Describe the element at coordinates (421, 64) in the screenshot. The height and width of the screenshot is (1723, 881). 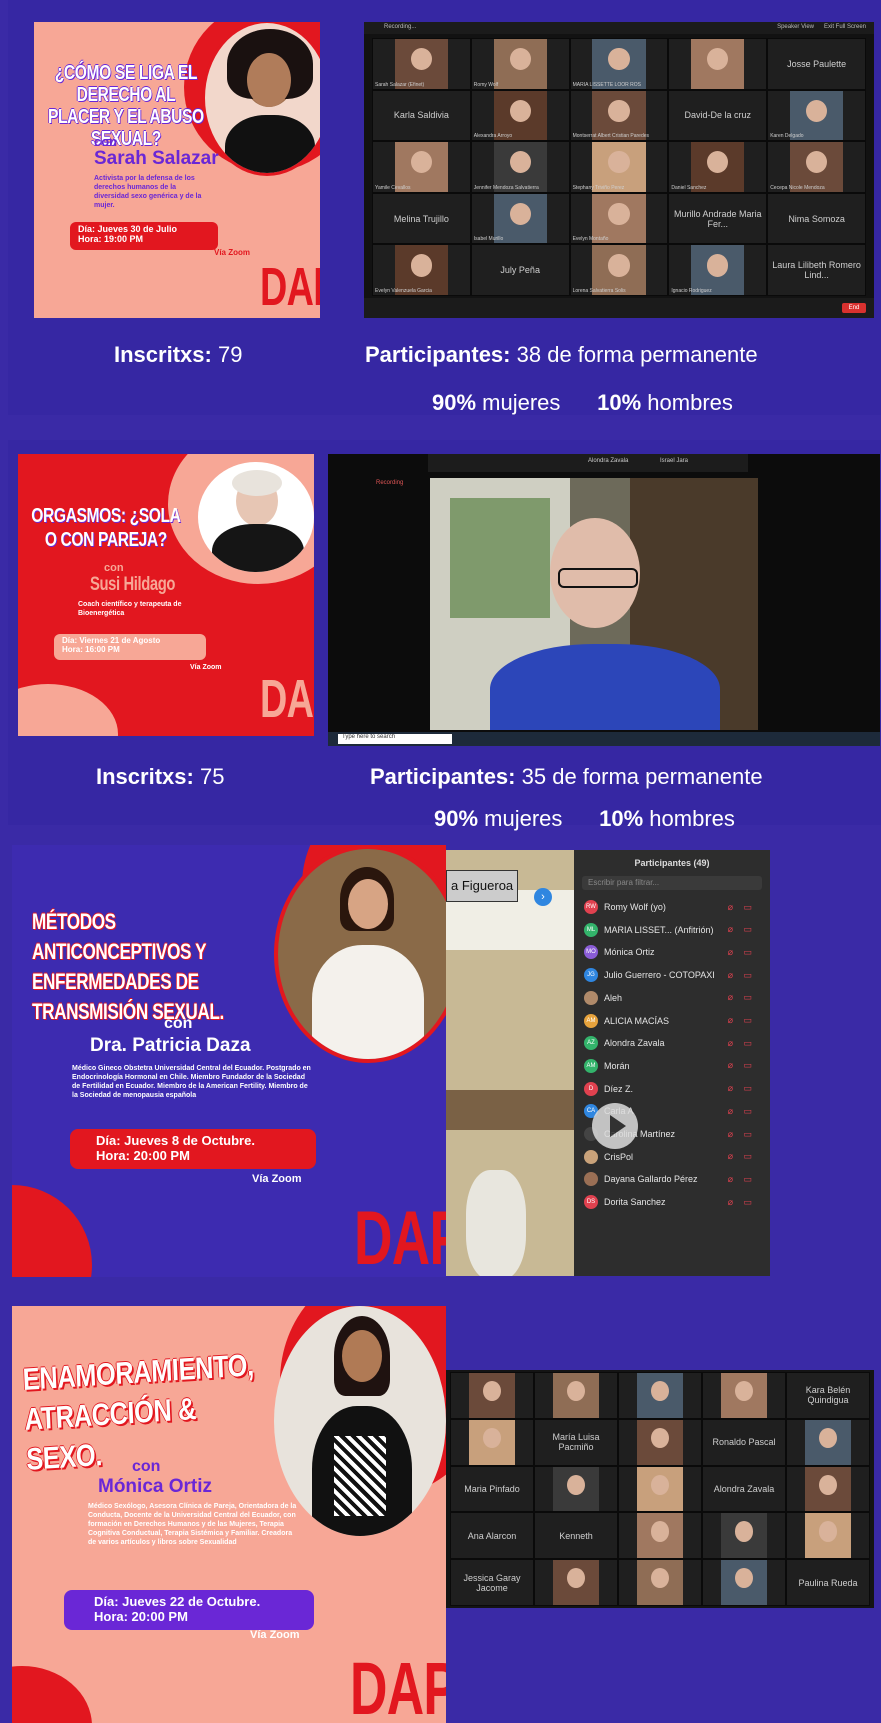
I see `participant-tile: Sarah Salazar (Efinet)` at that location.